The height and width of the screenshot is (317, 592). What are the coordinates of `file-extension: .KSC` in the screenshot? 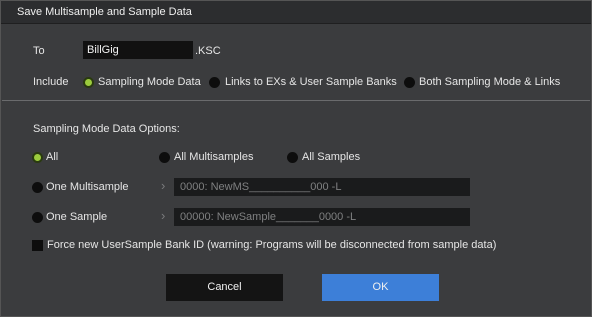 It's located at (208, 51).